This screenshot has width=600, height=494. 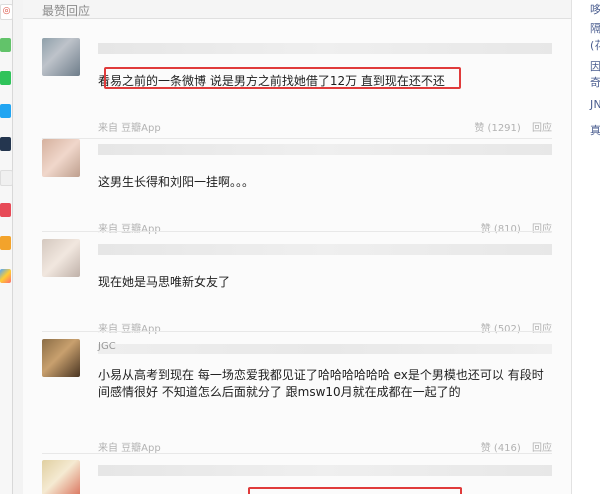 I want to click on right-panel-item: 哆, so click(x=595, y=9).